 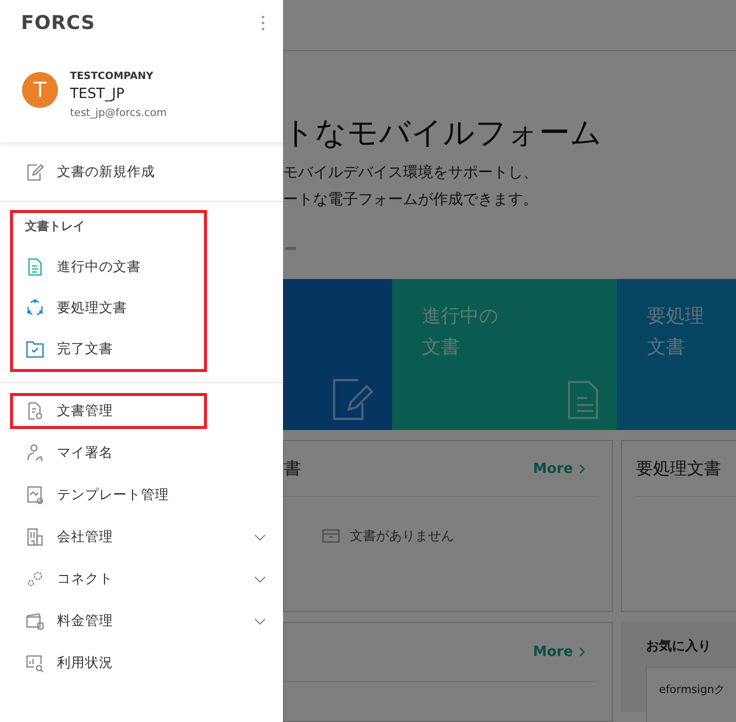 I want to click on shortcut-tile, so click(x=337, y=354).